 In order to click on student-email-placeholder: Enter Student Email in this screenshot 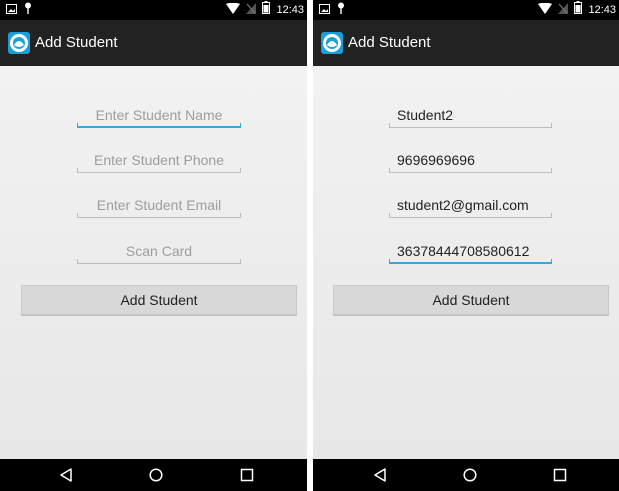, I will do `click(159, 205)`.